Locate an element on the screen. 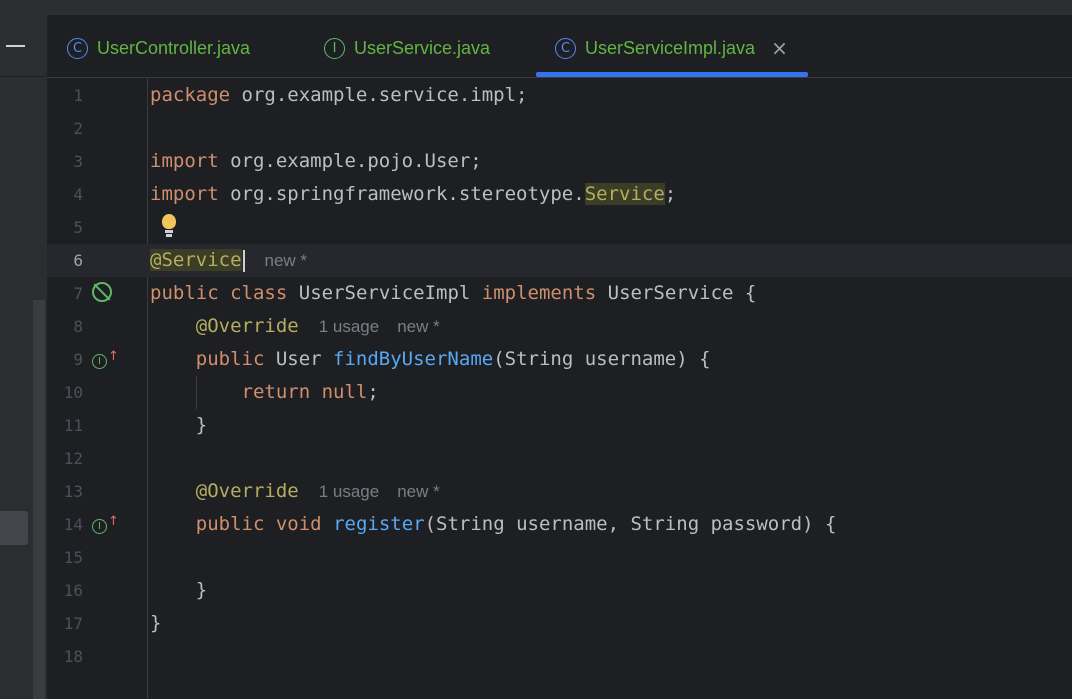  code-line: 12 is located at coordinates (559, 458).